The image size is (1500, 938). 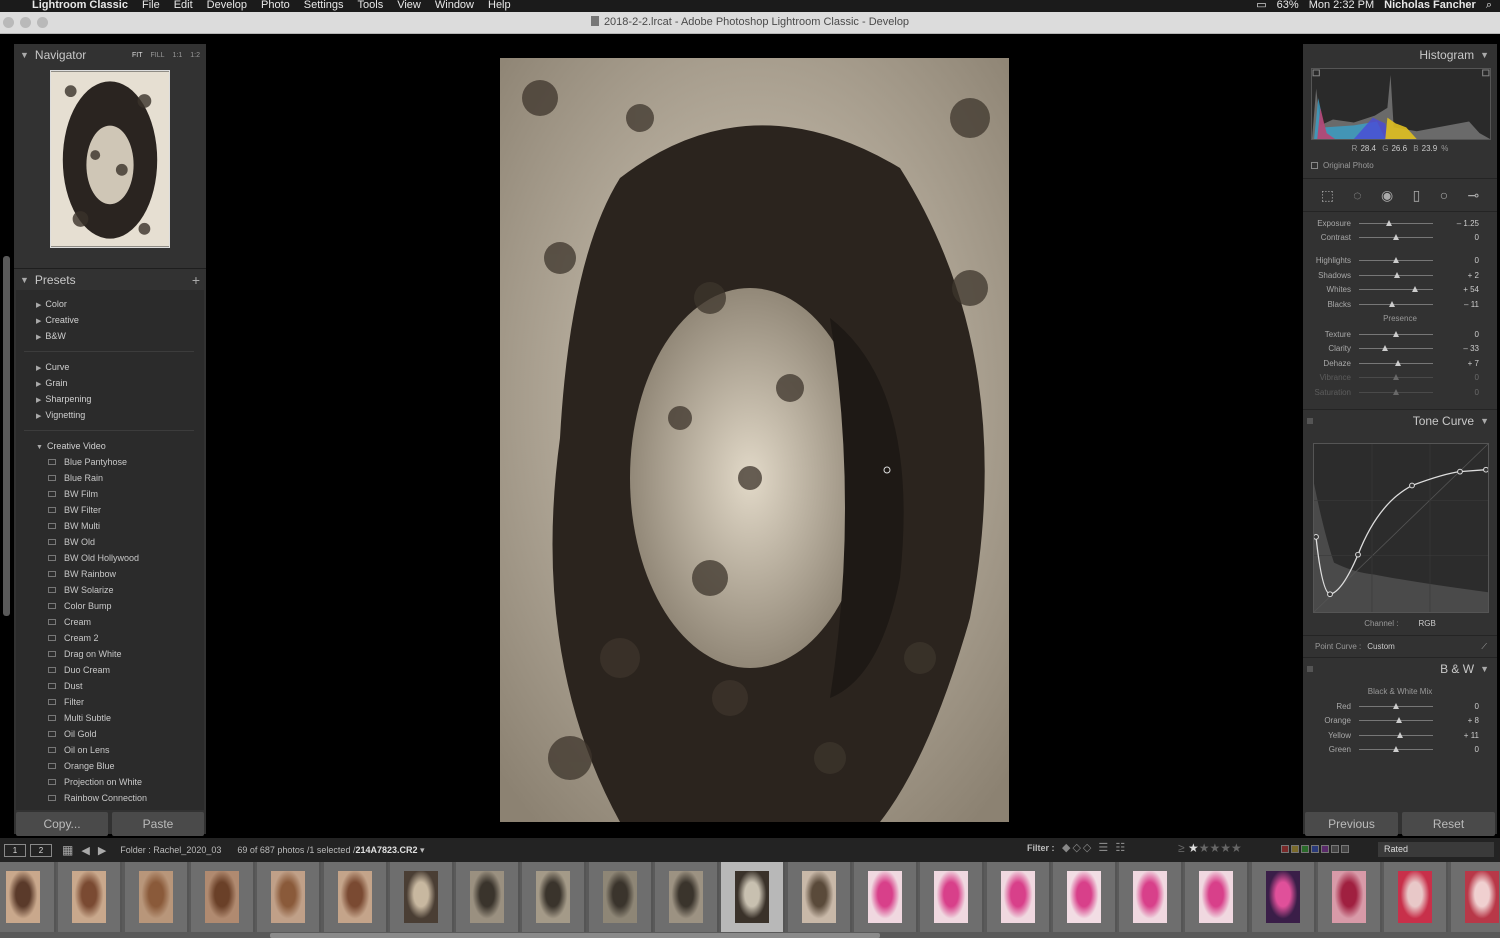 I want to click on crop-tool-icon: ⬚, so click(x=1327, y=195).